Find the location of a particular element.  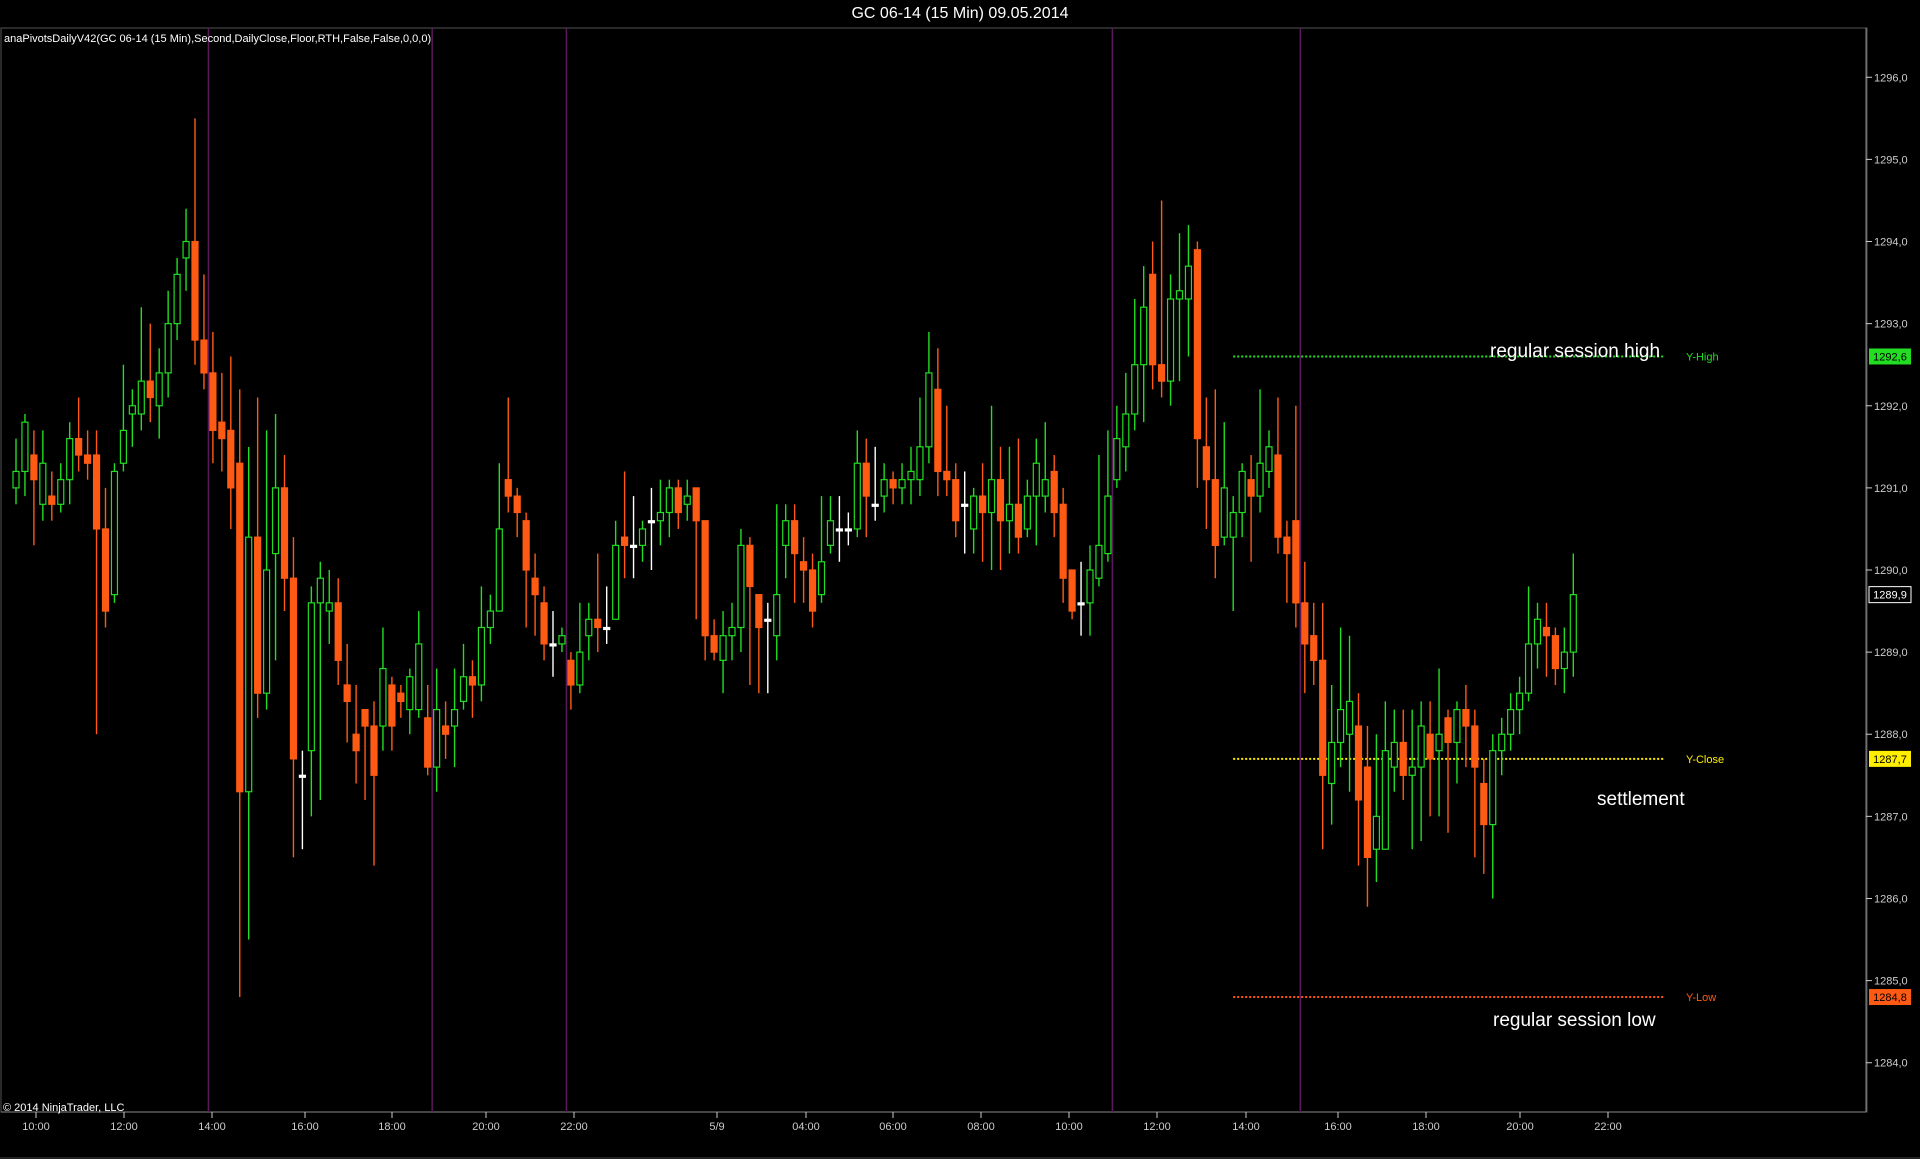

x-tick-label: 12:00 is located at coordinates (124, 1127).